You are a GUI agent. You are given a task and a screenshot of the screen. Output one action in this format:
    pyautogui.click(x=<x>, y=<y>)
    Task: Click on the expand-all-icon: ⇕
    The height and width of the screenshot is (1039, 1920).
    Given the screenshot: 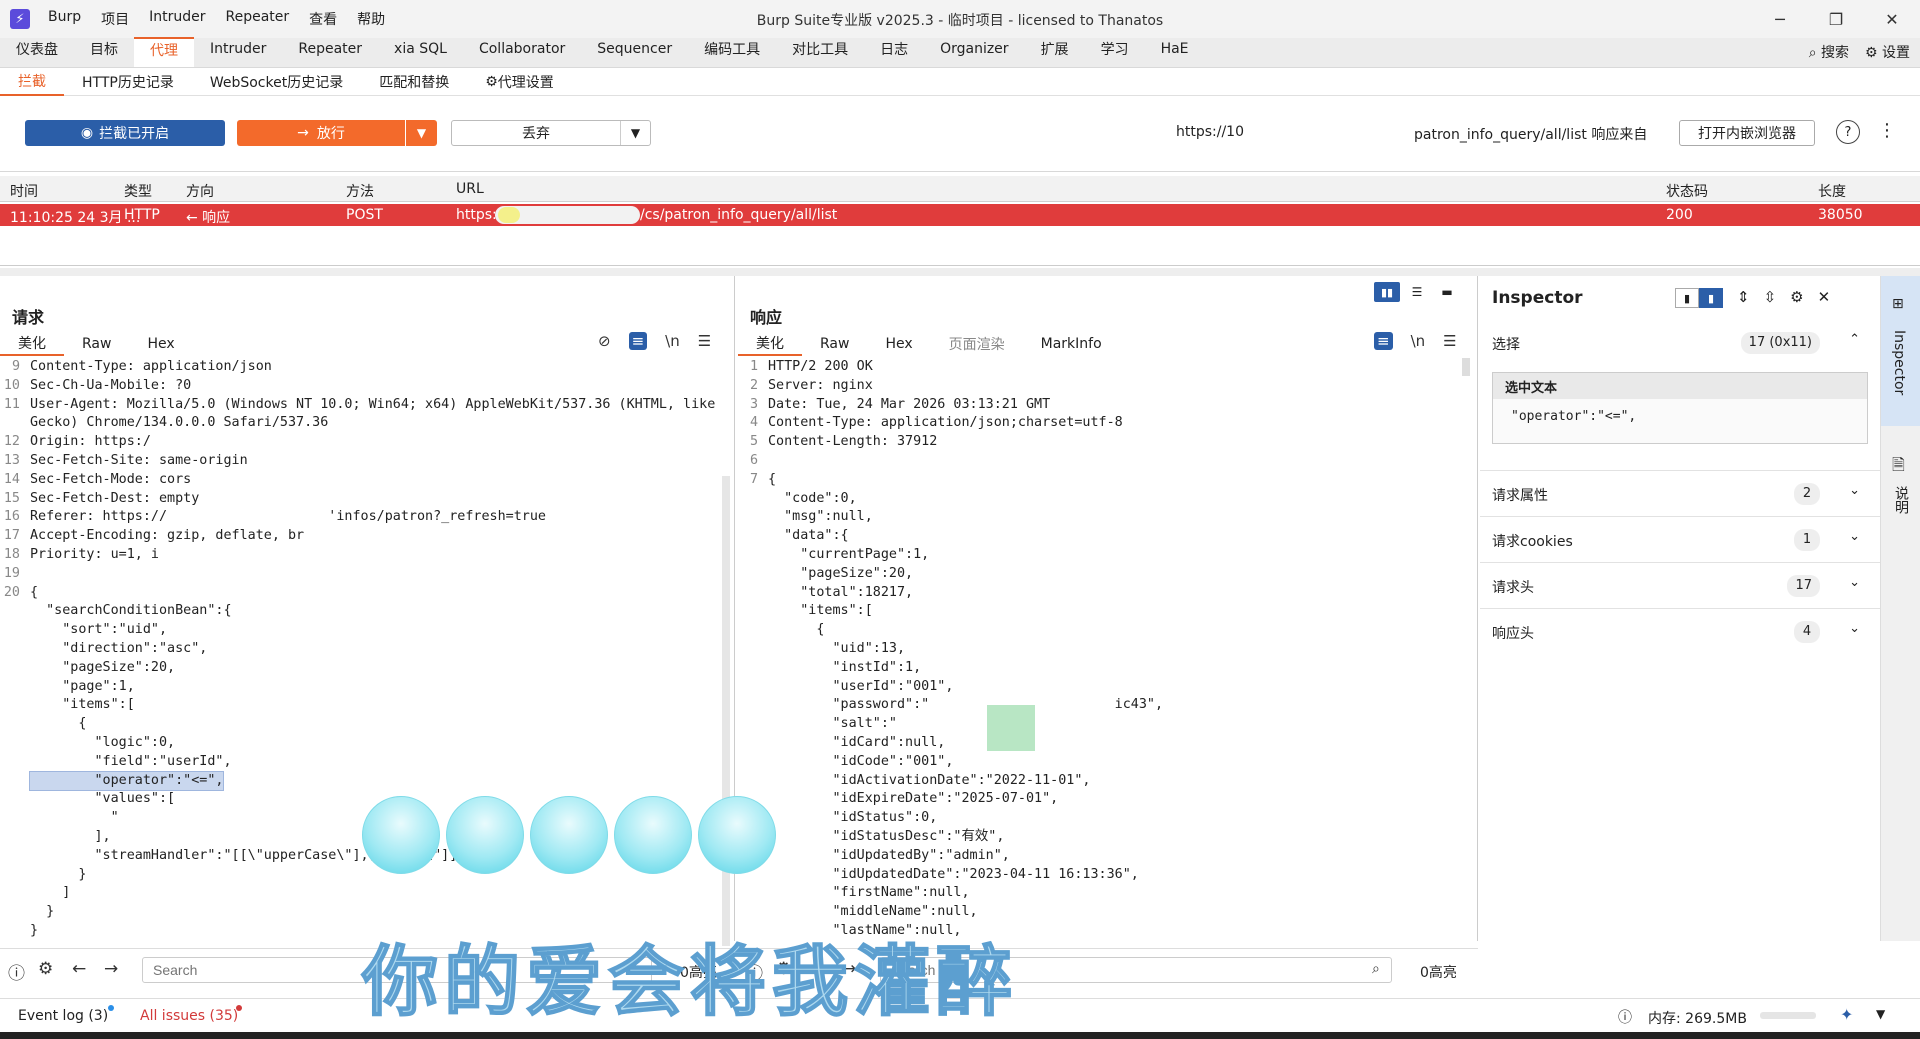 What is the action you would take?
    pyautogui.click(x=1743, y=298)
    